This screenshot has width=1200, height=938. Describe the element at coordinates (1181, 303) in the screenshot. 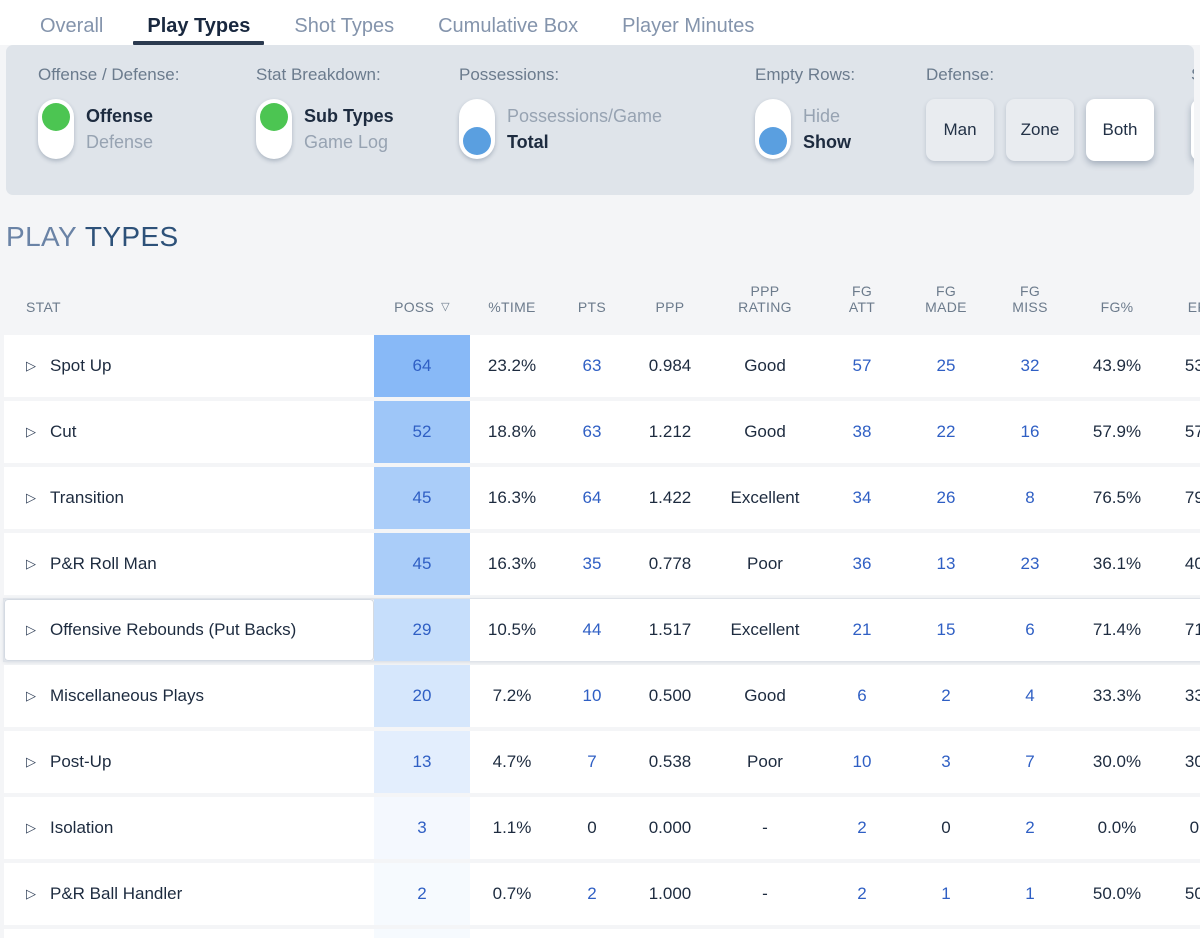

I see `column-header-efg-pct: EFG%` at that location.